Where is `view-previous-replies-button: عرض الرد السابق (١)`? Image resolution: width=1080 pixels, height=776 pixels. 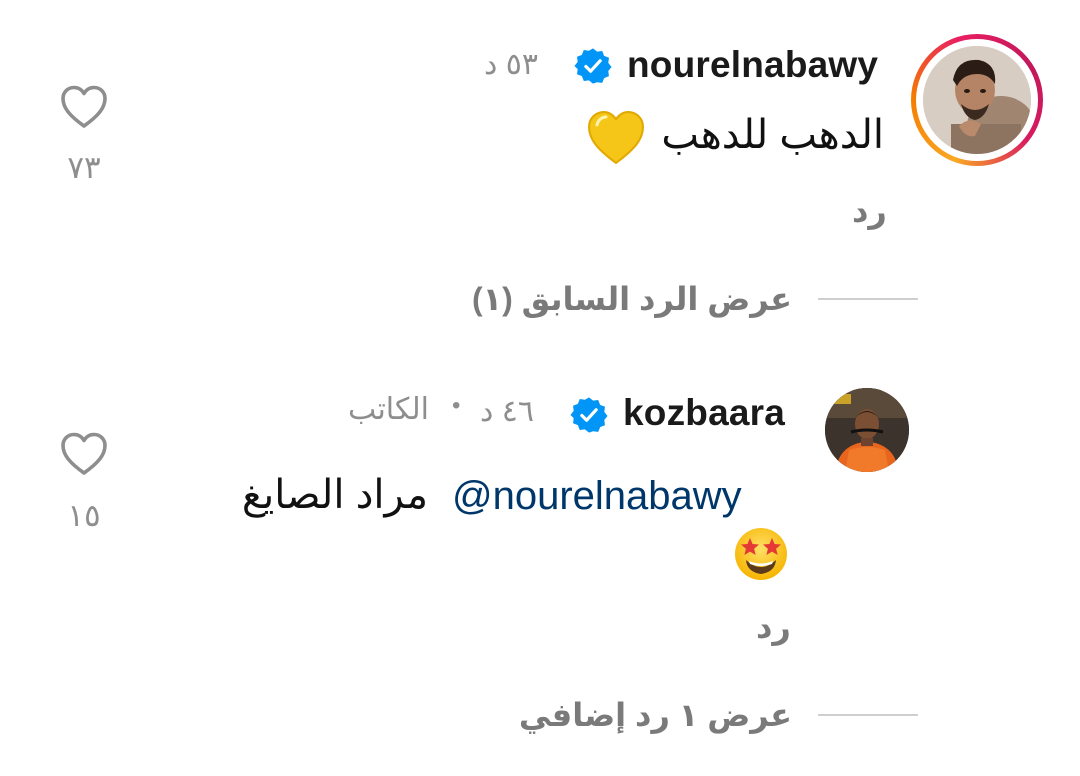 view-previous-replies-button: عرض الرد السابق (١) is located at coordinates (632, 299).